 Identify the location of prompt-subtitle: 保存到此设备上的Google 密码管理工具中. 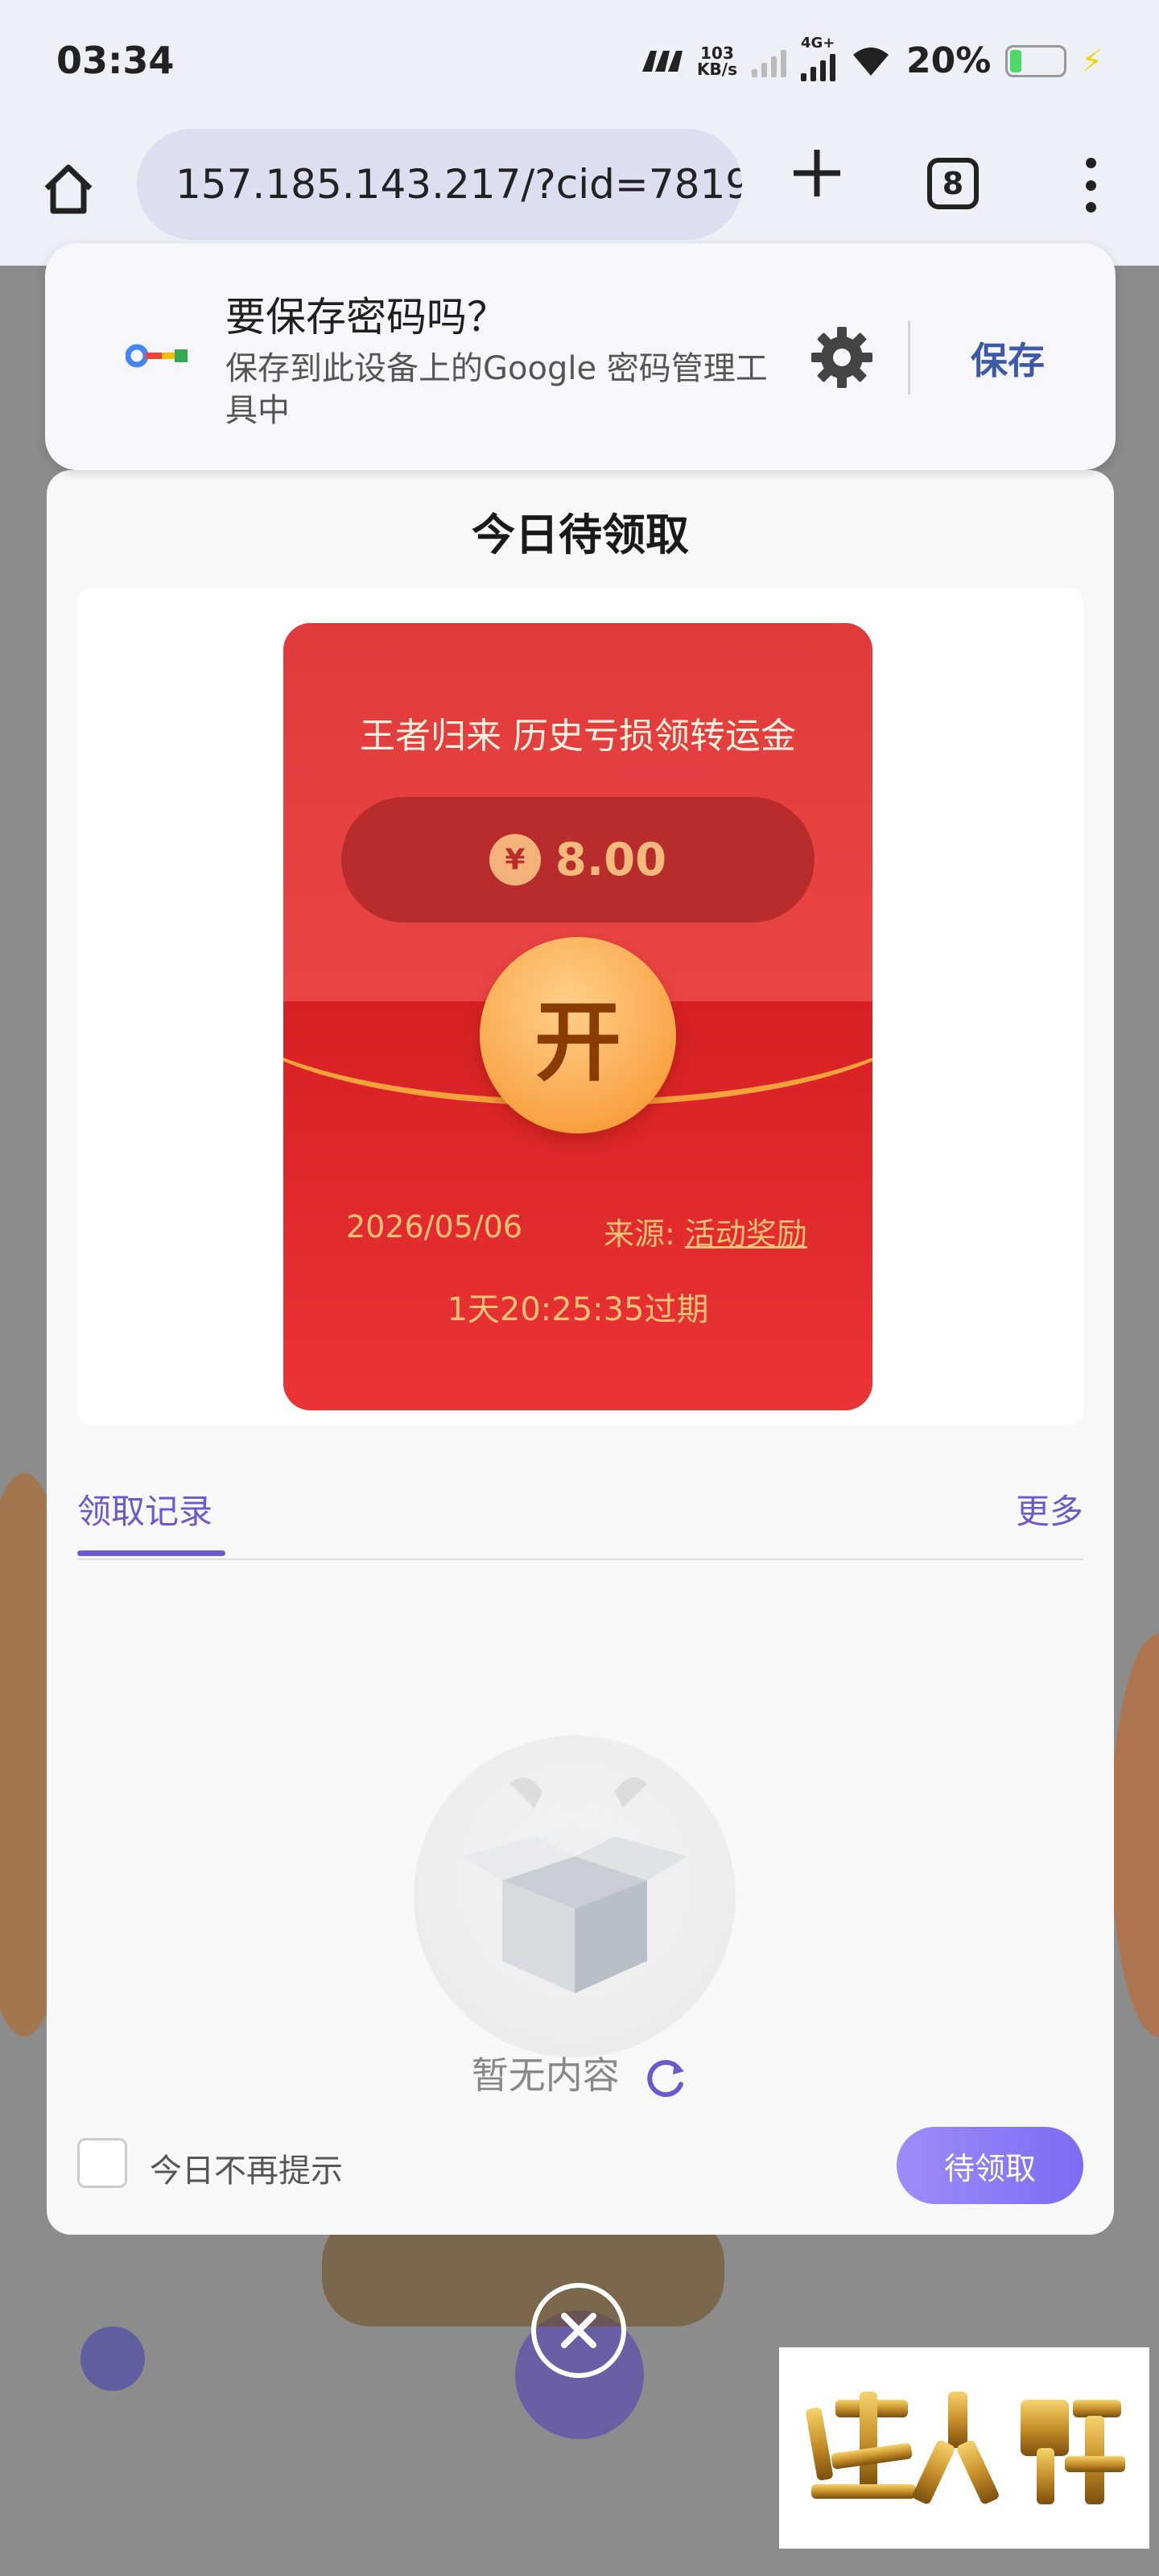
(496, 389).